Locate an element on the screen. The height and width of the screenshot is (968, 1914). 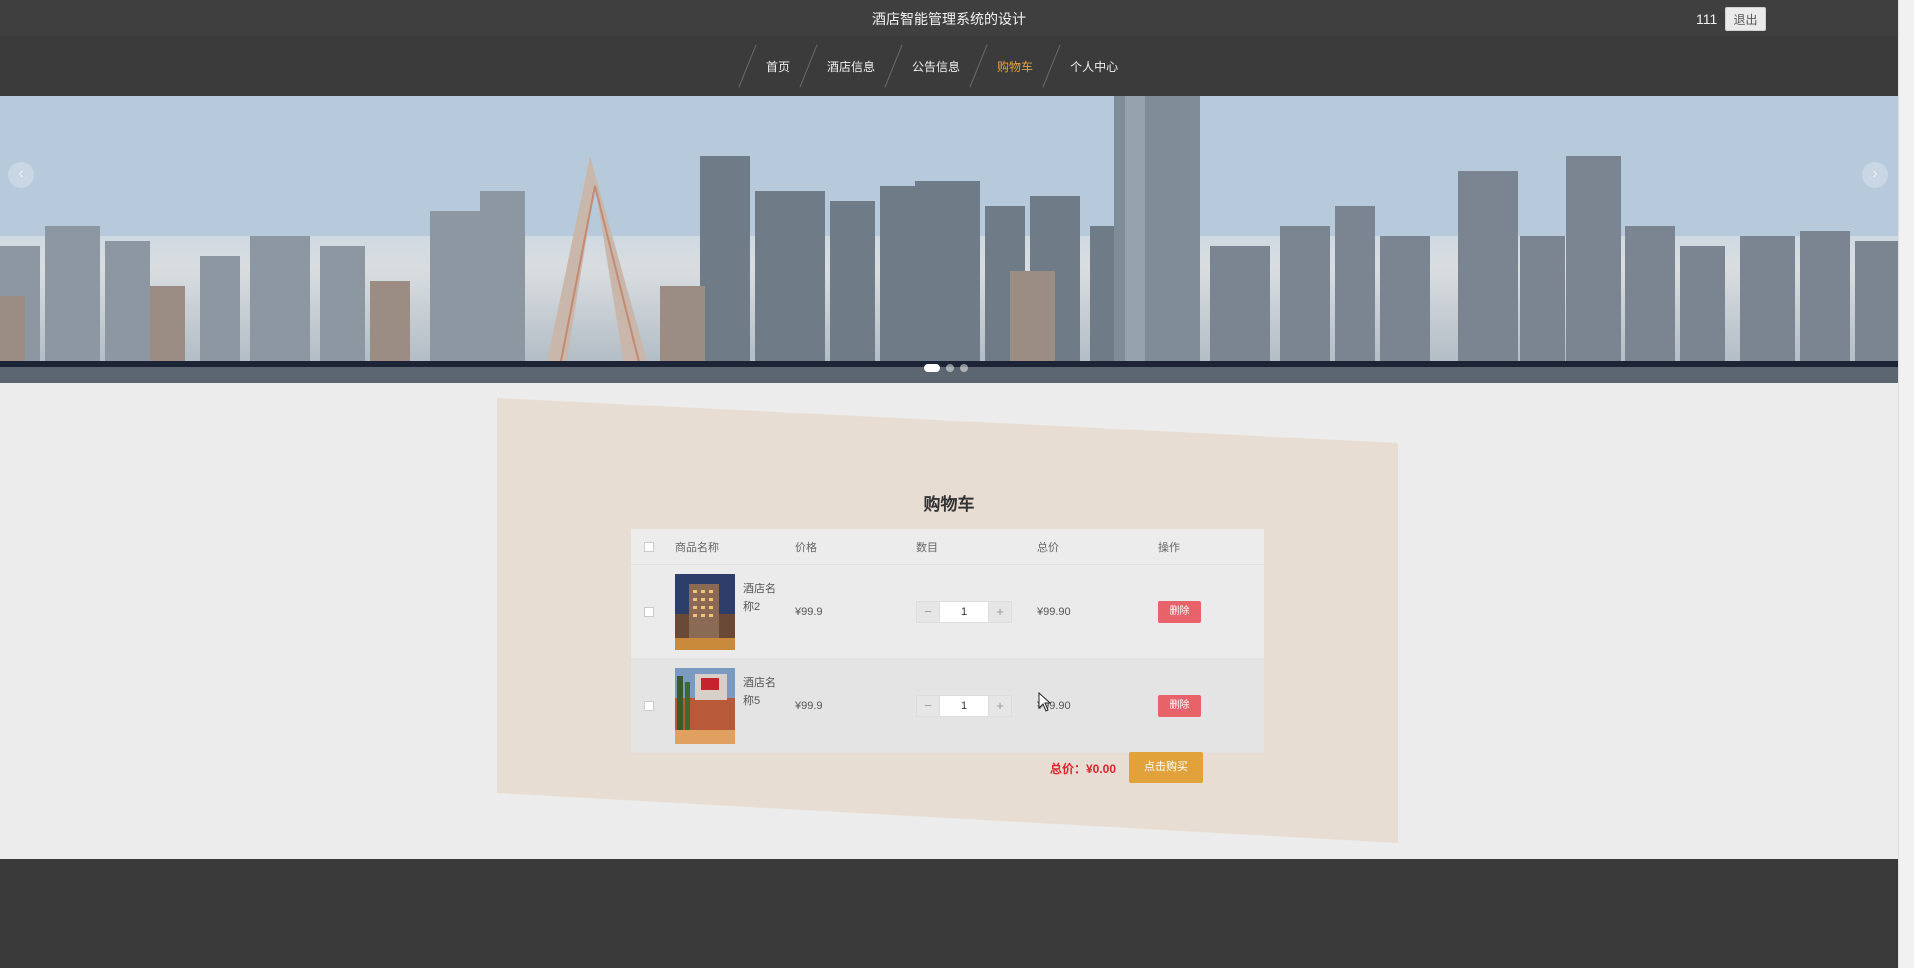
carousel-indicators is located at coordinates (946, 368).